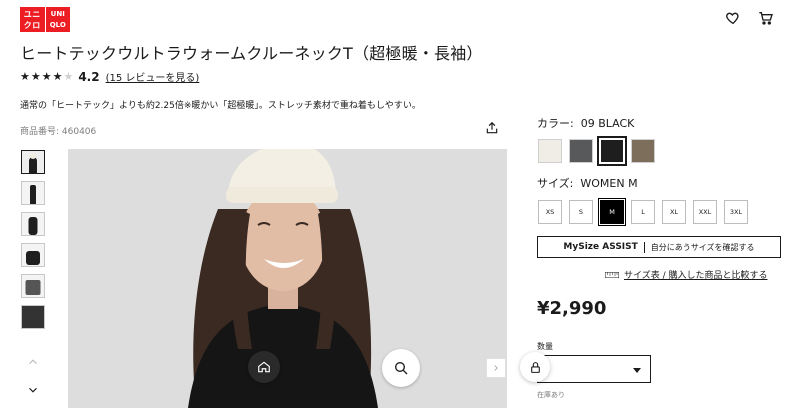  I want to click on product-number: 商品番号: 460406, so click(58, 132).